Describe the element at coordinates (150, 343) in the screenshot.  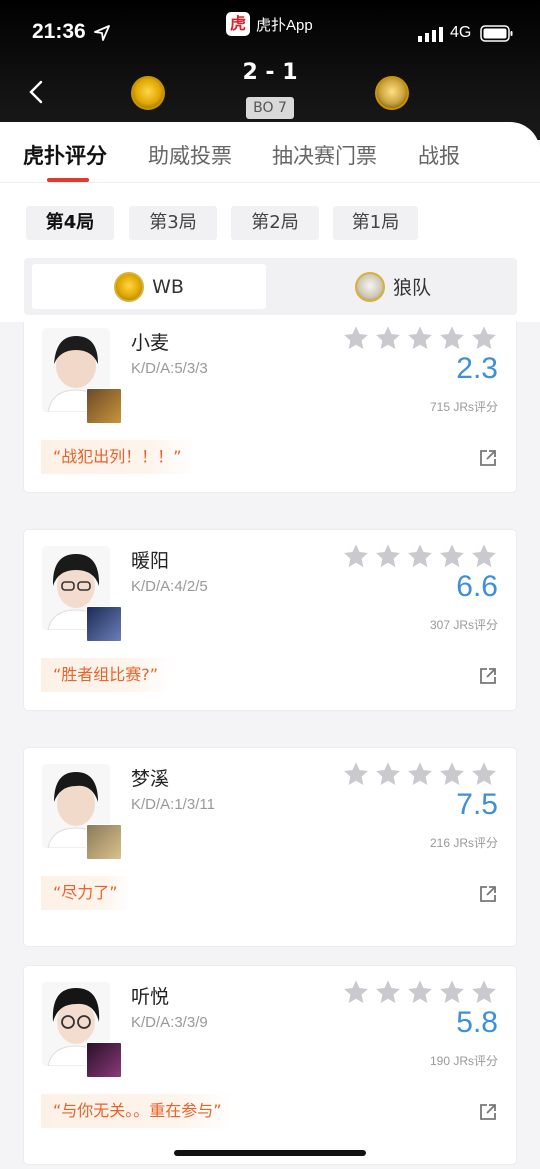
I see `player-name: 小麦` at that location.